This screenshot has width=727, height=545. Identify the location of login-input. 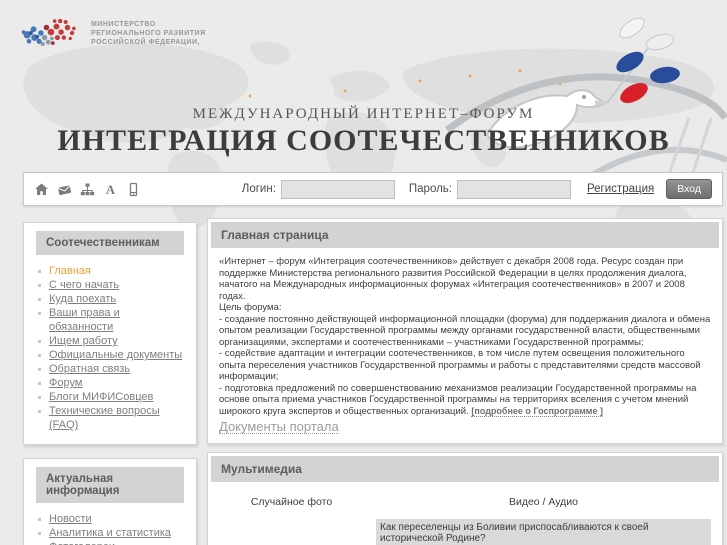
(337, 189).